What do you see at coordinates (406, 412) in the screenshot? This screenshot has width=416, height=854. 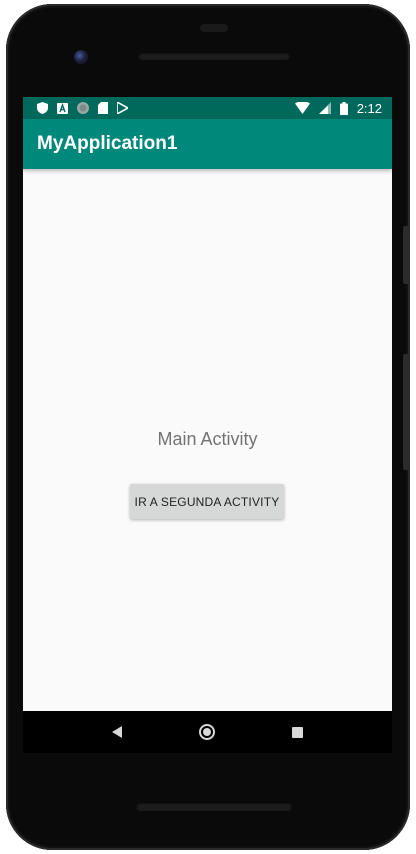 I see `volume-rocker` at bounding box center [406, 412].